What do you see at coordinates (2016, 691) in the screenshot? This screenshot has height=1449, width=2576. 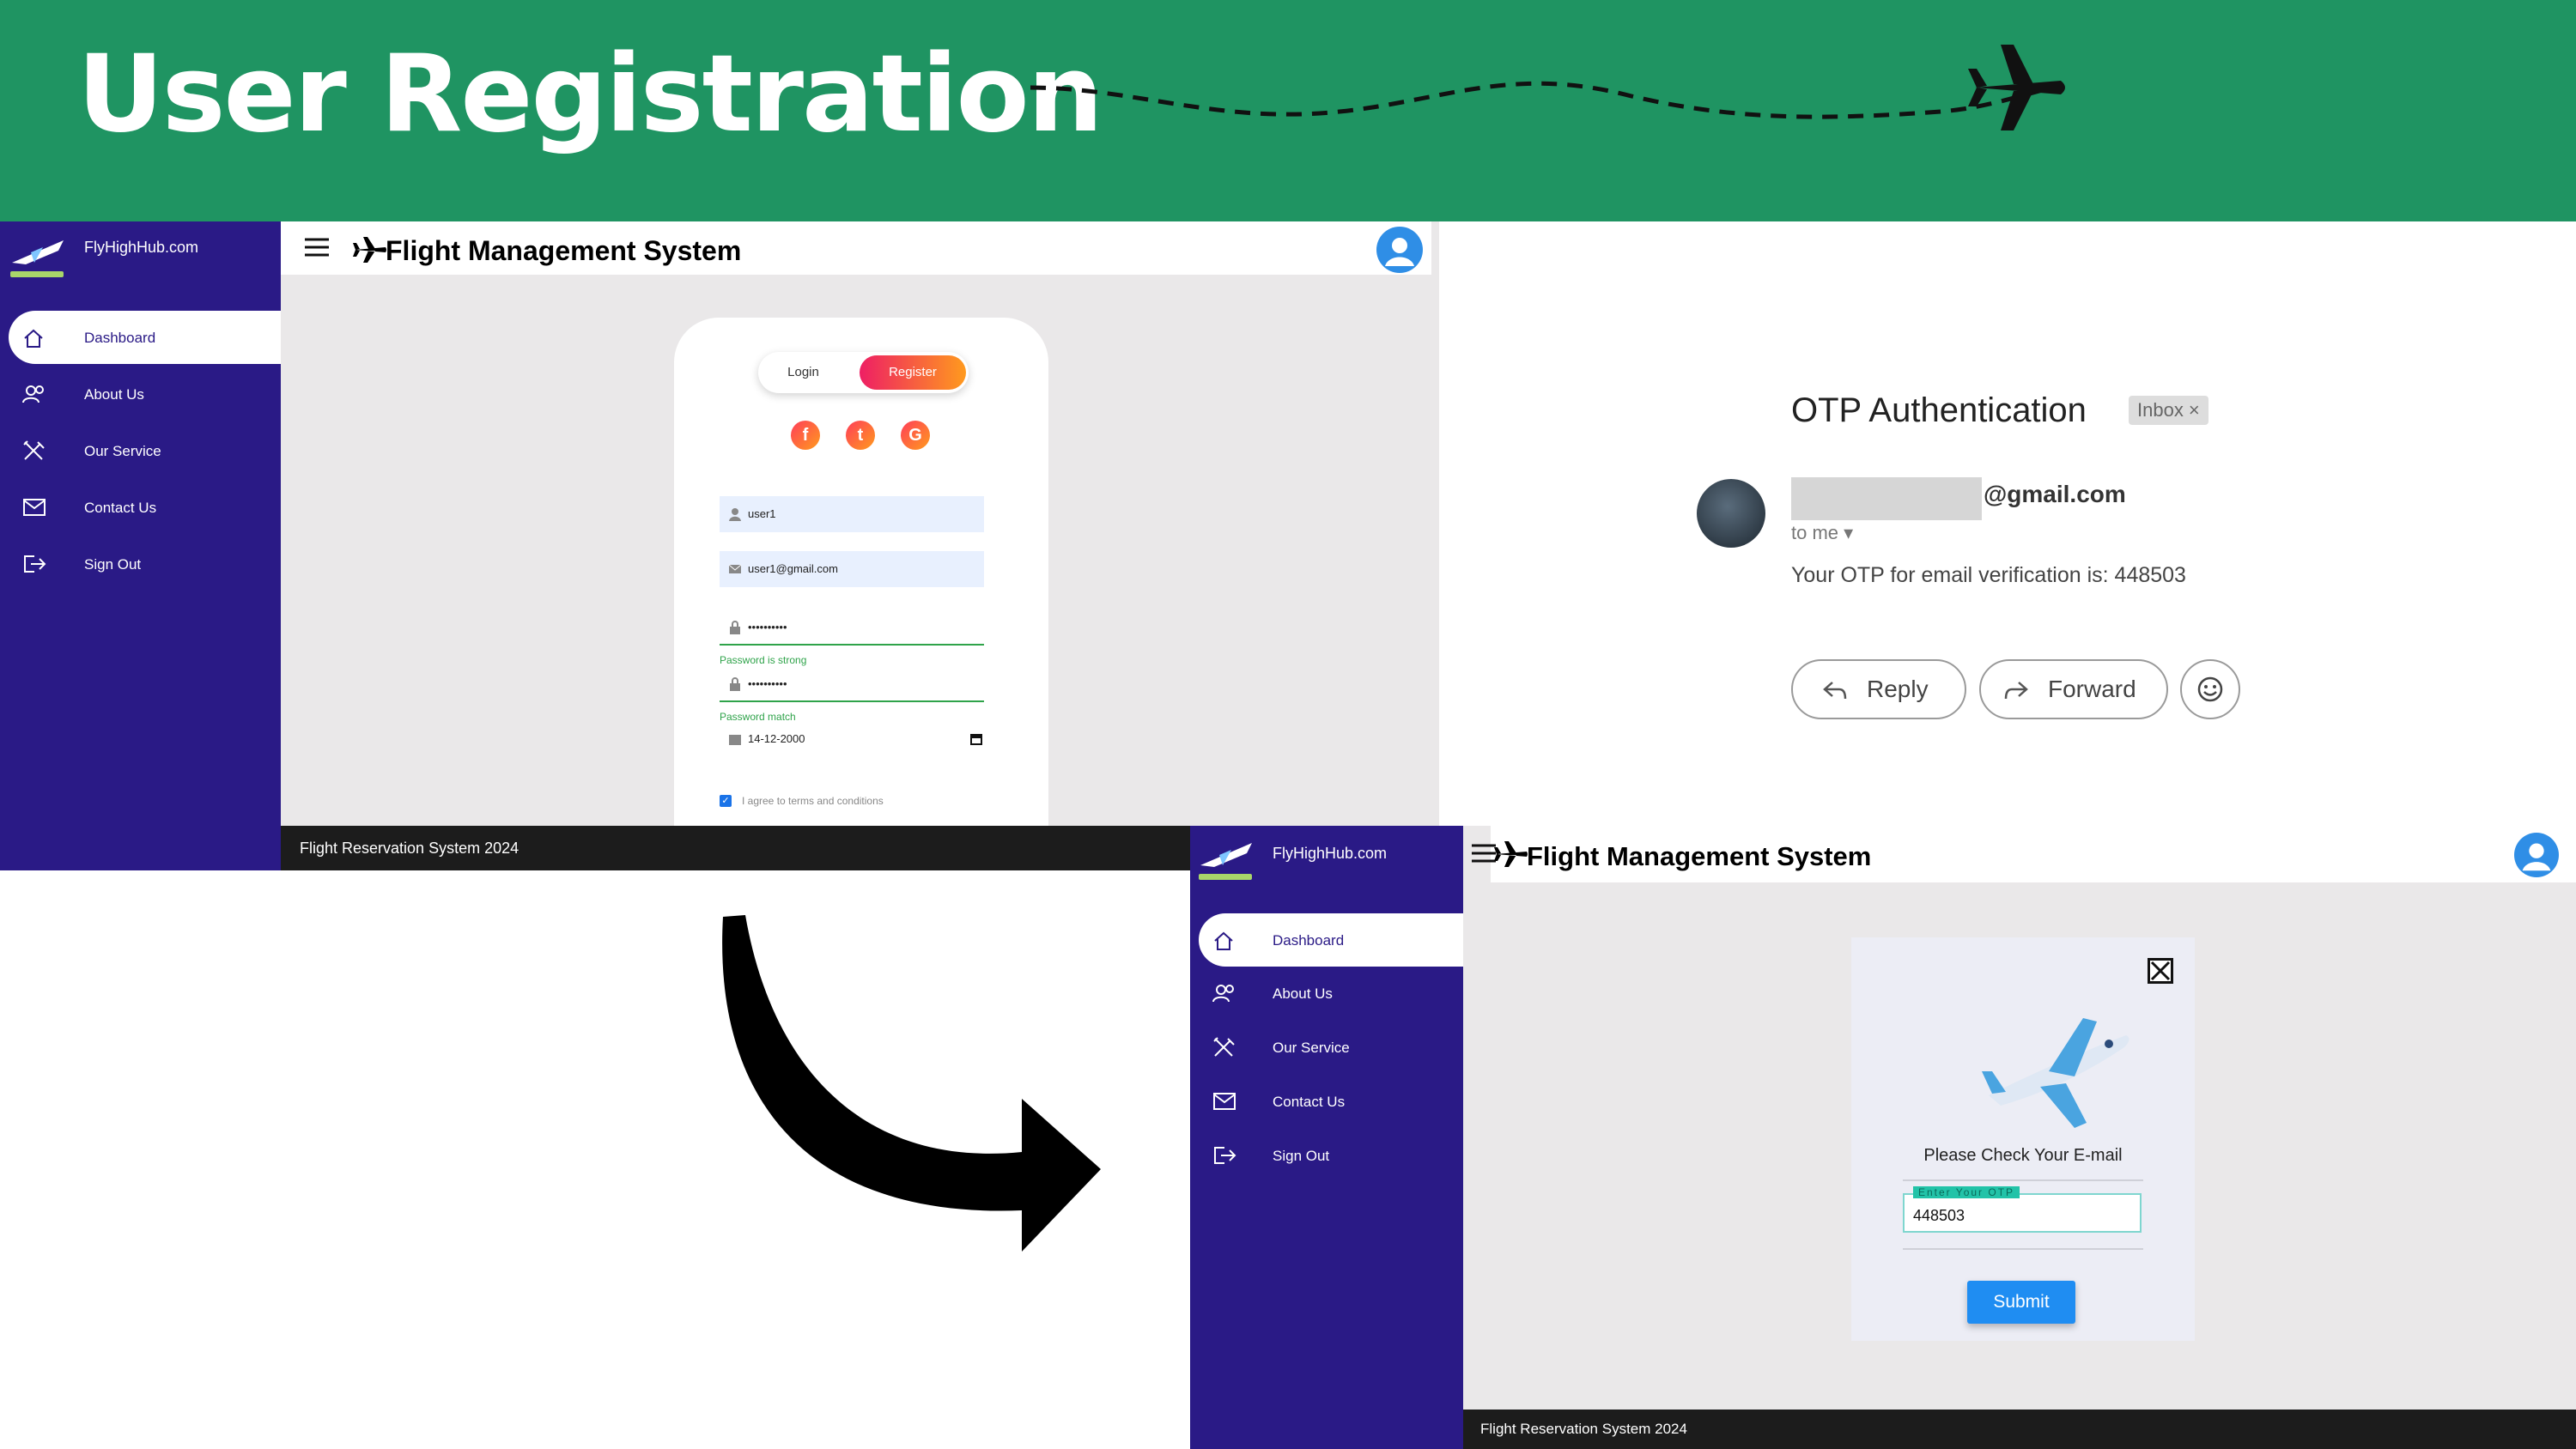 I see `forward-icon` at bounding box center [2016, 691].